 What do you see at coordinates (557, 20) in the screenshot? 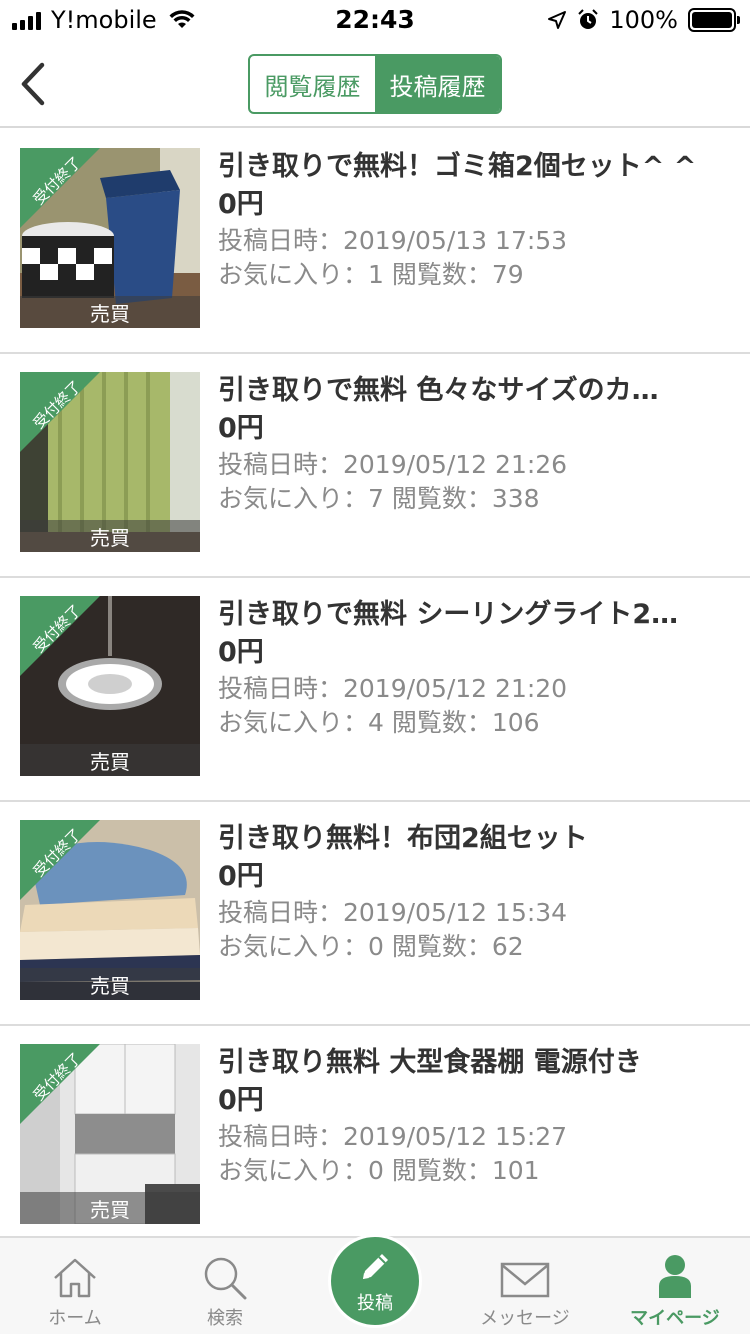
I see `location-arrow-icon` at bounding box center [557, 20].